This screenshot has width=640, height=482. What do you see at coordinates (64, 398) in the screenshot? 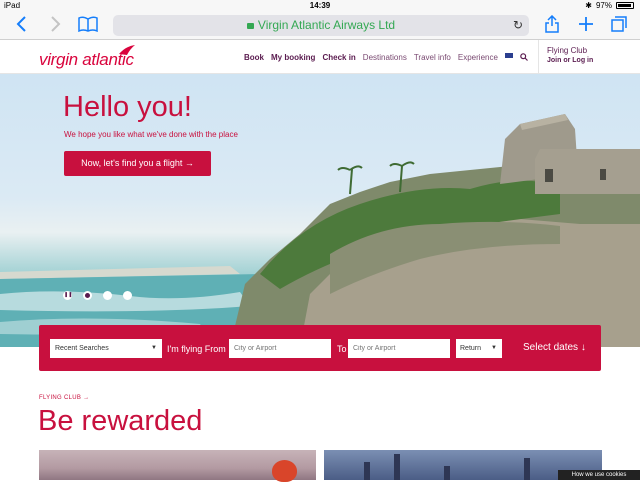
I see `flying-club-link: FLYING CLUB →` at bounding box center [64, 398].